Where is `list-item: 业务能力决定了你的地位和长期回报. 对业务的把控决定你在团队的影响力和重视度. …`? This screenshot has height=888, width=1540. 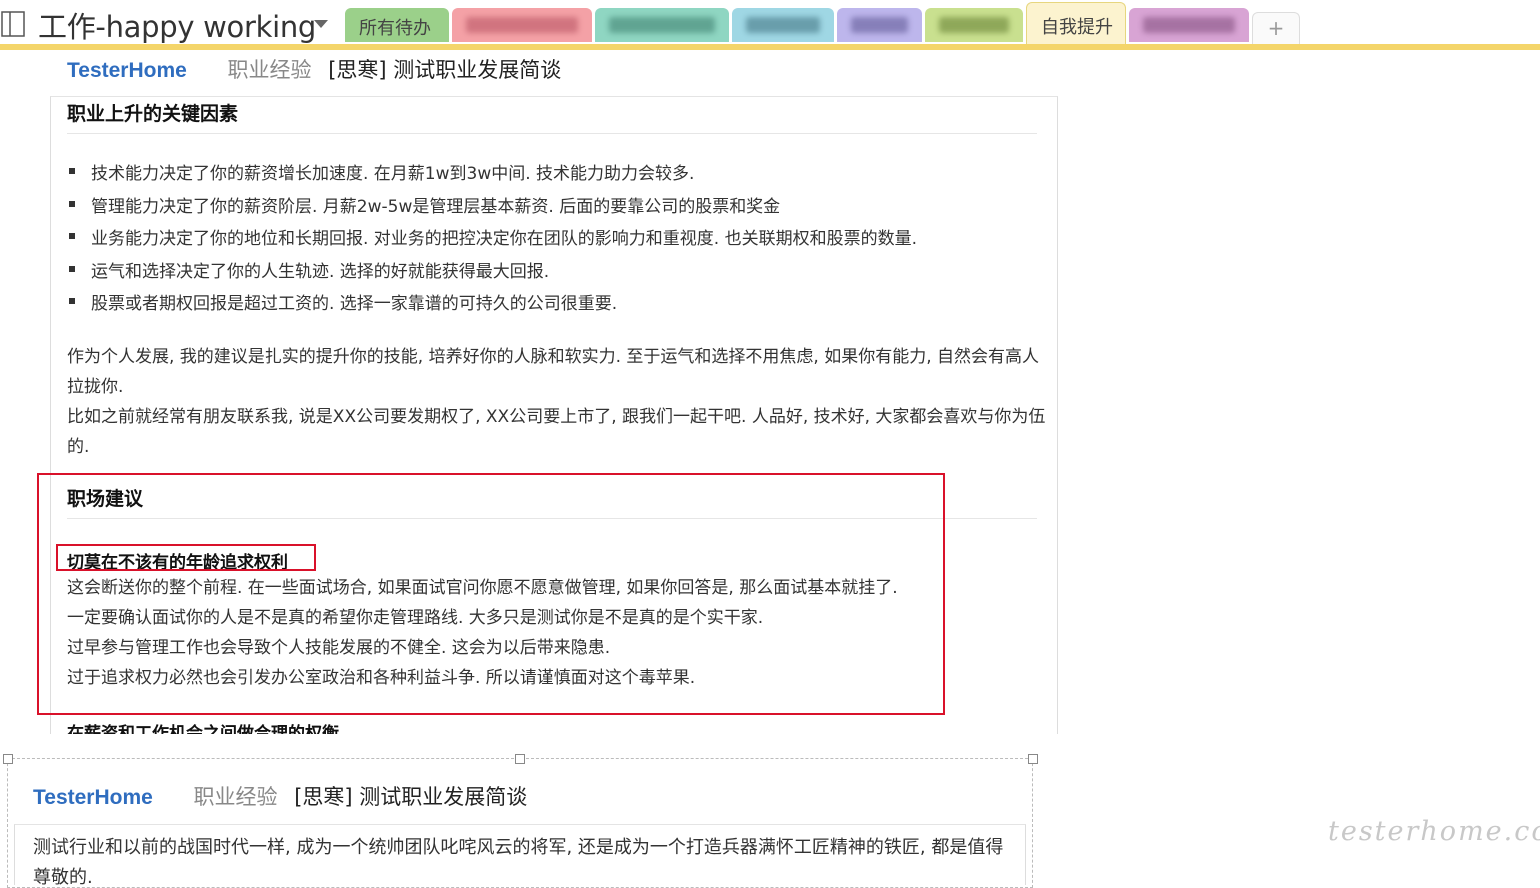
list-item: 业务能力决定了你的地位和长期回报. 对业务的把控决定你在团队的影响力和重视度. … is located at coordinates (493, 240).